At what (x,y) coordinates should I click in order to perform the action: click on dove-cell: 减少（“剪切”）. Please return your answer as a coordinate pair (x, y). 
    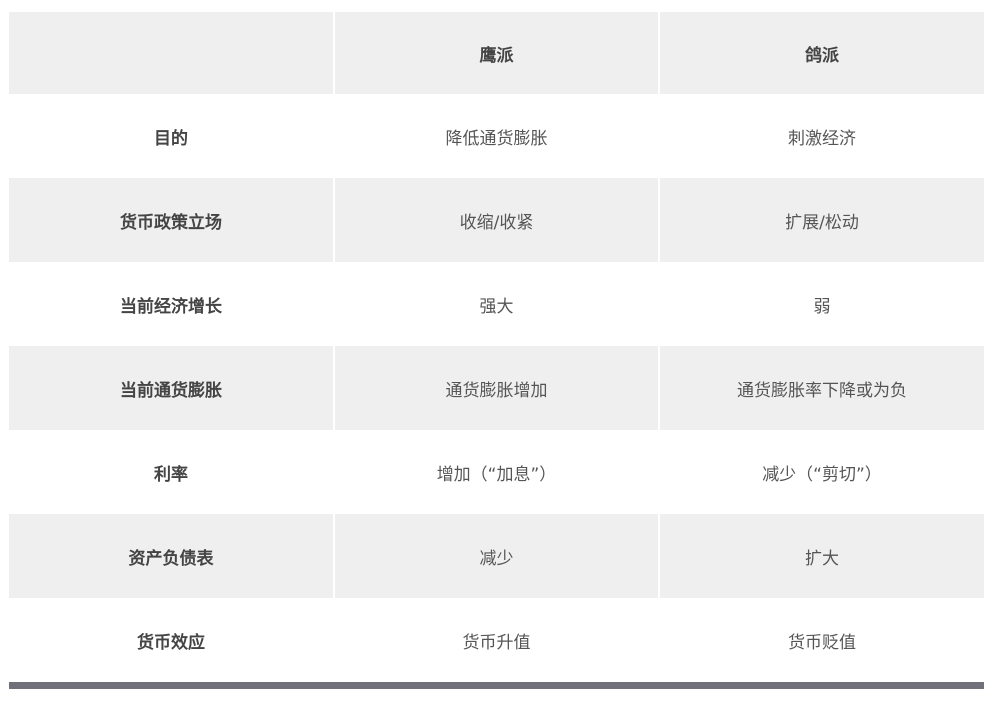
    Looking at the image, I should click on (821, 472).